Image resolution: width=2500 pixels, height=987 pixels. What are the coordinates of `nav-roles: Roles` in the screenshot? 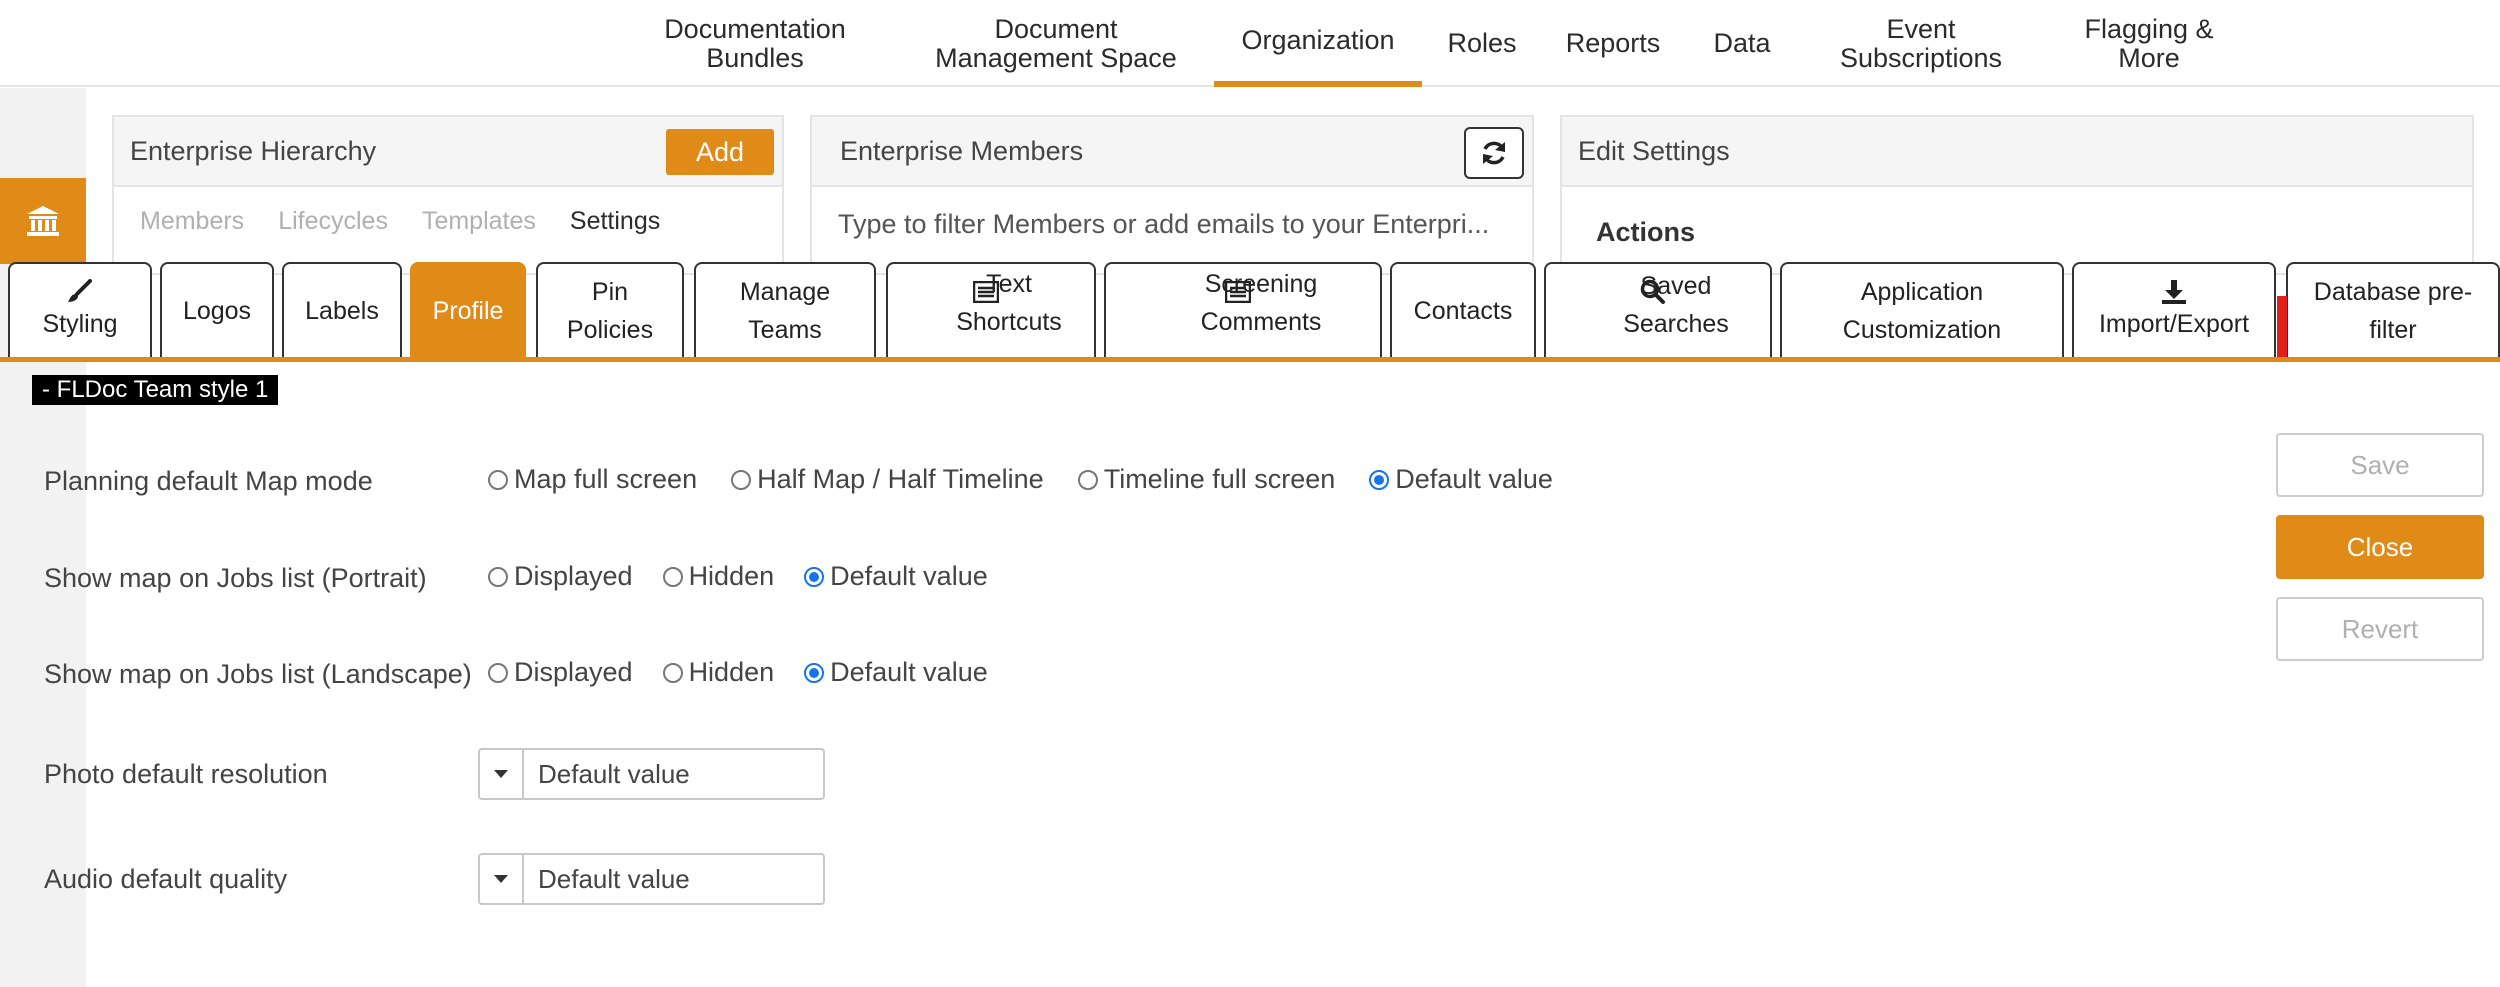 It's located at (1482, 43).